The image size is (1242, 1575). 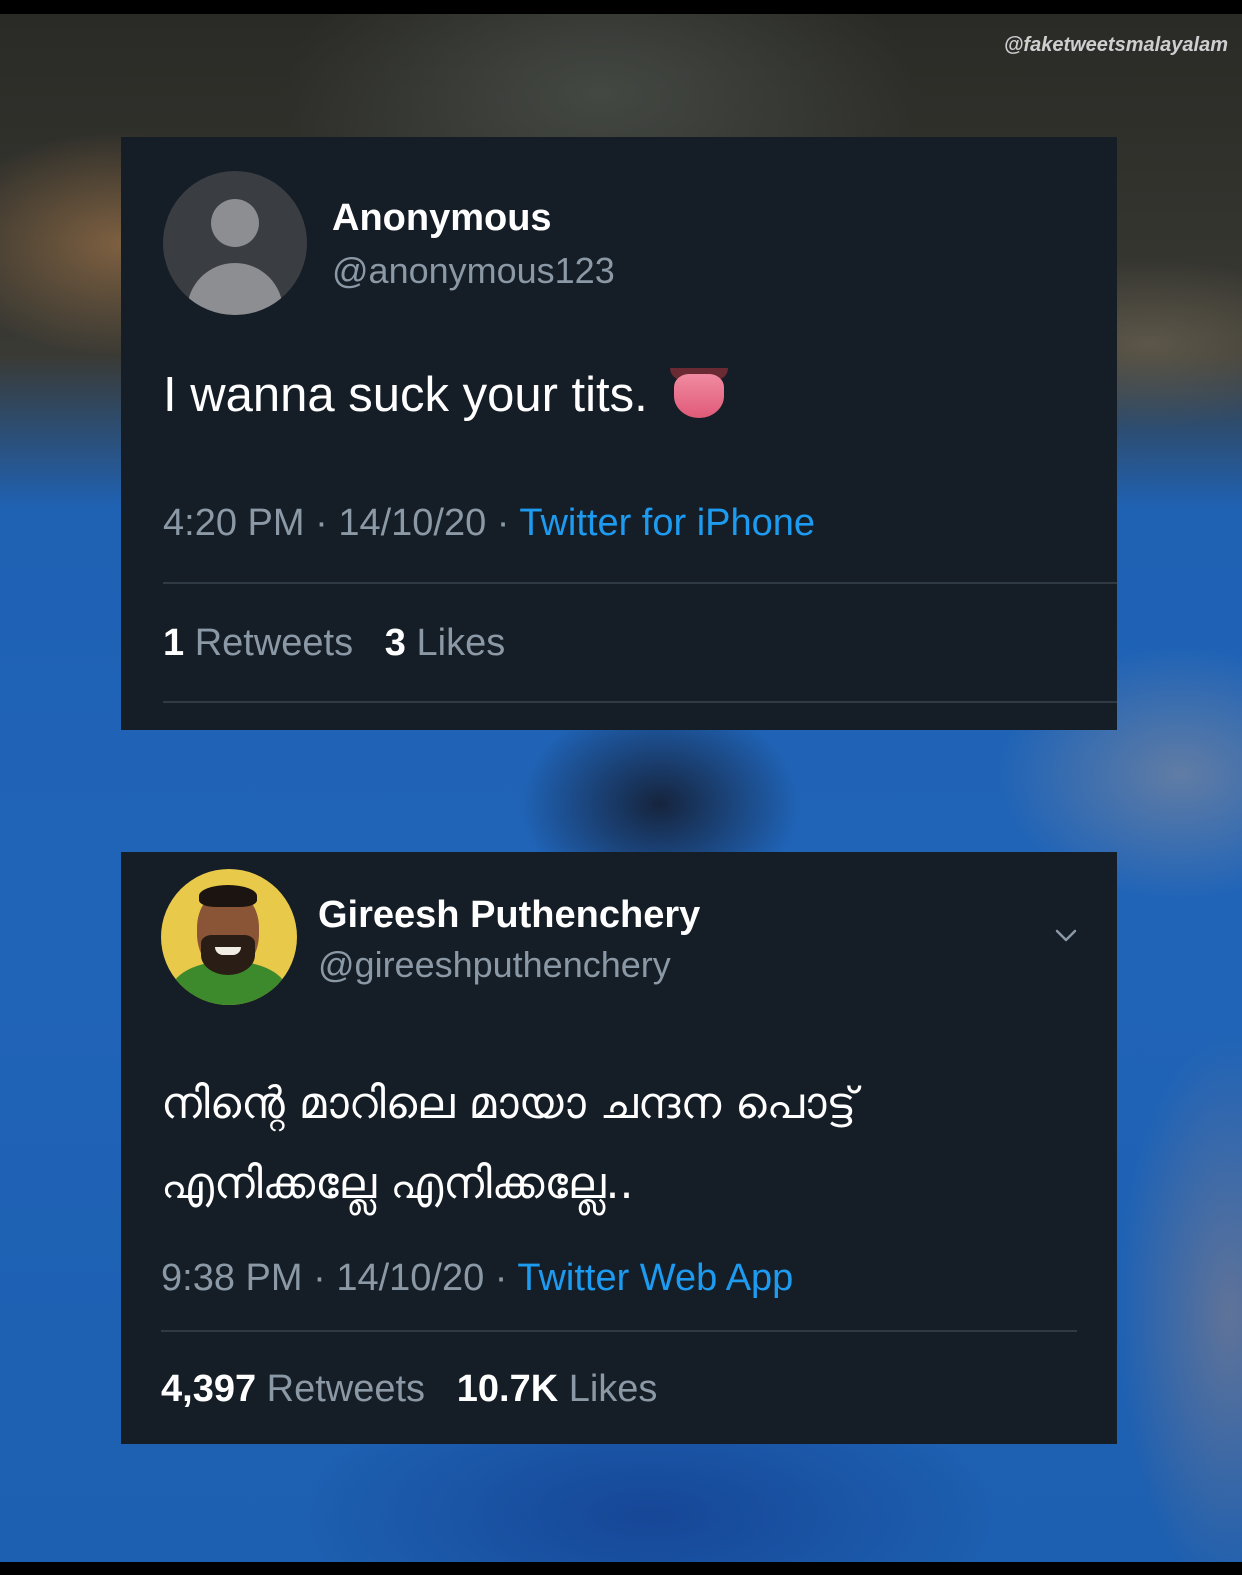 What do you see at coordinates (1066, 935) in the screenshot?
I see `chevron-down-icon` at bounding box center [1066, 935].